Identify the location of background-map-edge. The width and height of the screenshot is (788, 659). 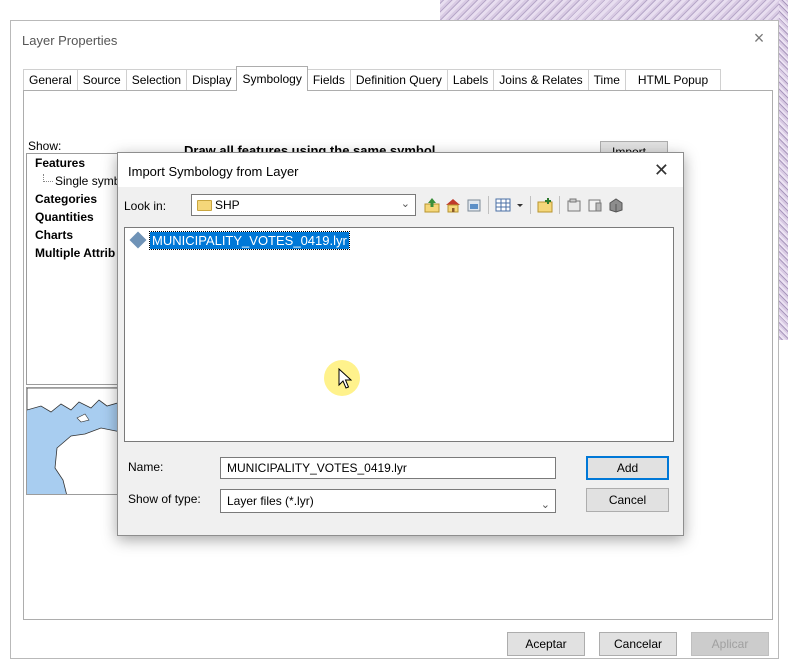
(783, 170).